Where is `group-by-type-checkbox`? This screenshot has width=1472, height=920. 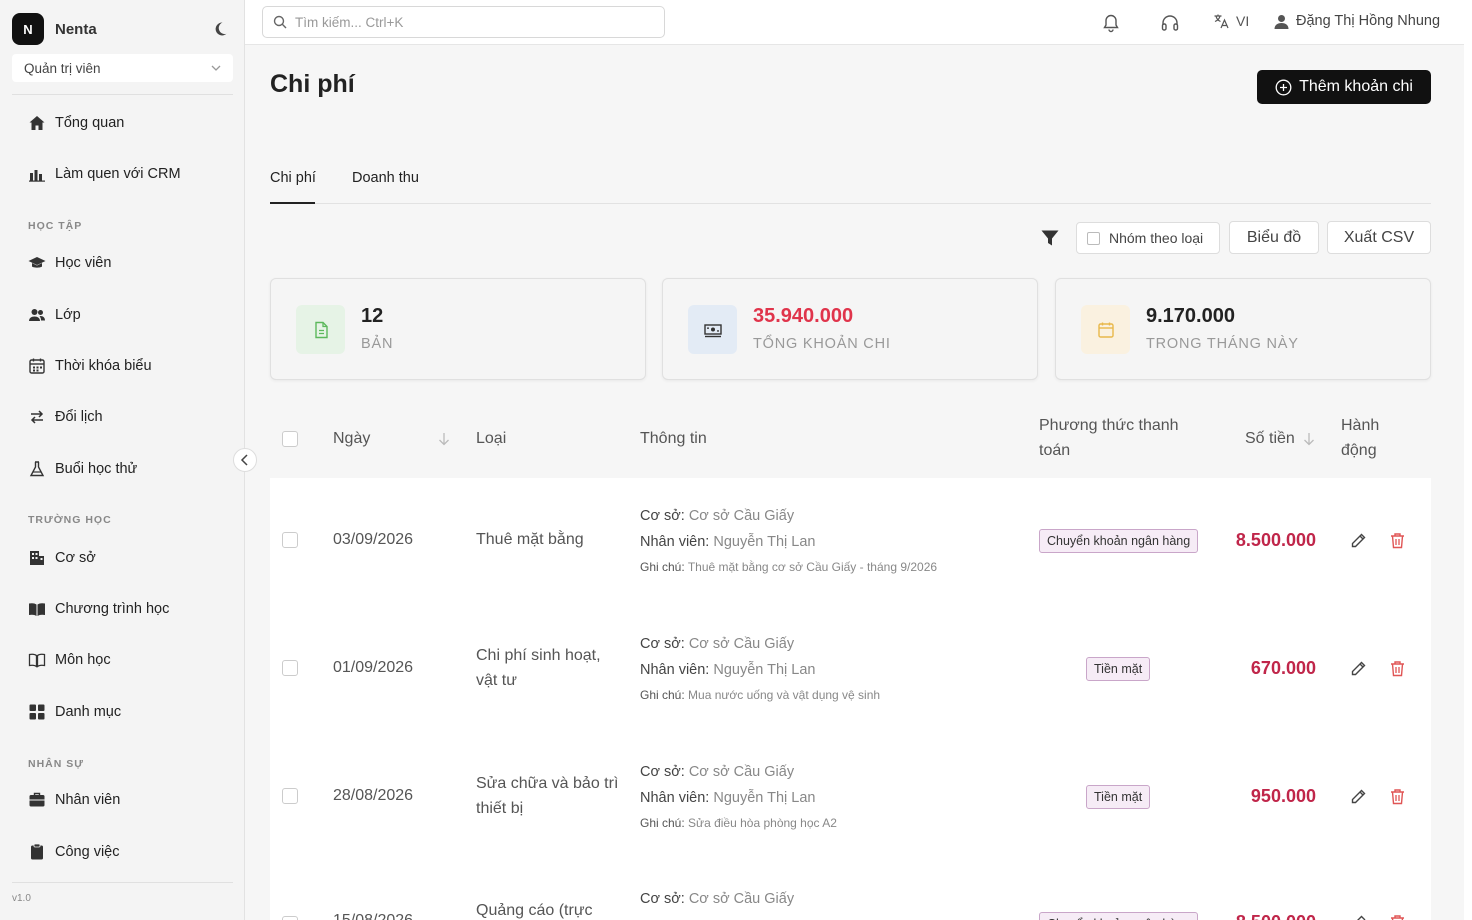 group-by-type-checkbox is located at coordinates (1093, 238).